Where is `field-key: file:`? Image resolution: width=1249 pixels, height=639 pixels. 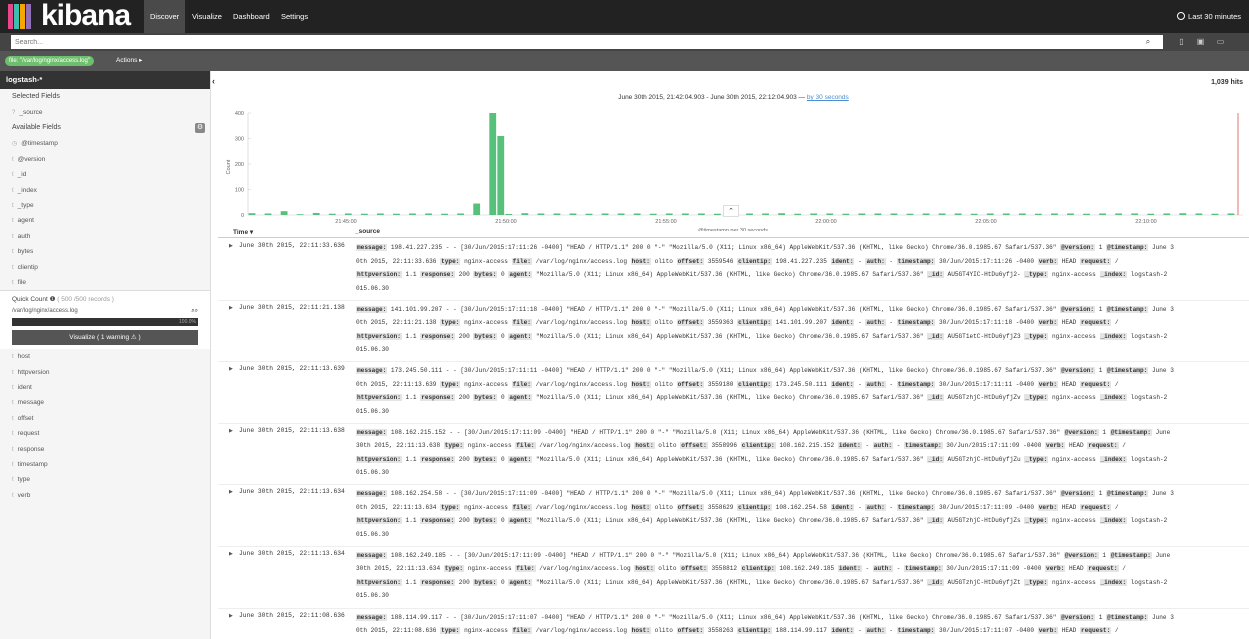
field-key: file: is located at coordinates (521, 507).